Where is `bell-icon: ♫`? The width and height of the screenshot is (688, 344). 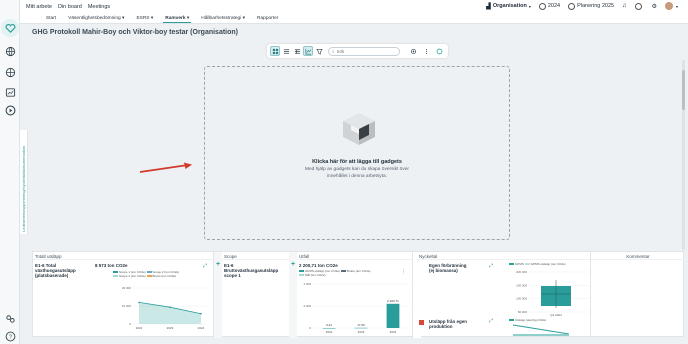 bell-icon: ♫ is located at coordinates (624, 6).